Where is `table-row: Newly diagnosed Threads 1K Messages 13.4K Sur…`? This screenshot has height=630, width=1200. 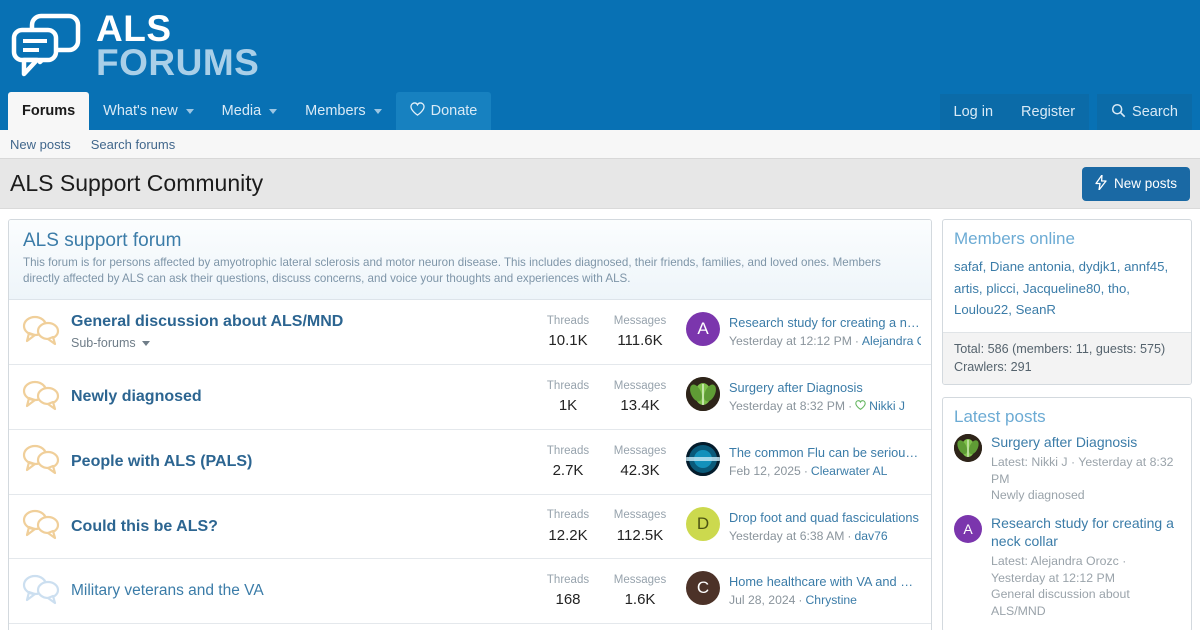 table-row: Newly diagnosed Threads 1K Messages 13.4K Sur… is located at coordinates (470, 397).